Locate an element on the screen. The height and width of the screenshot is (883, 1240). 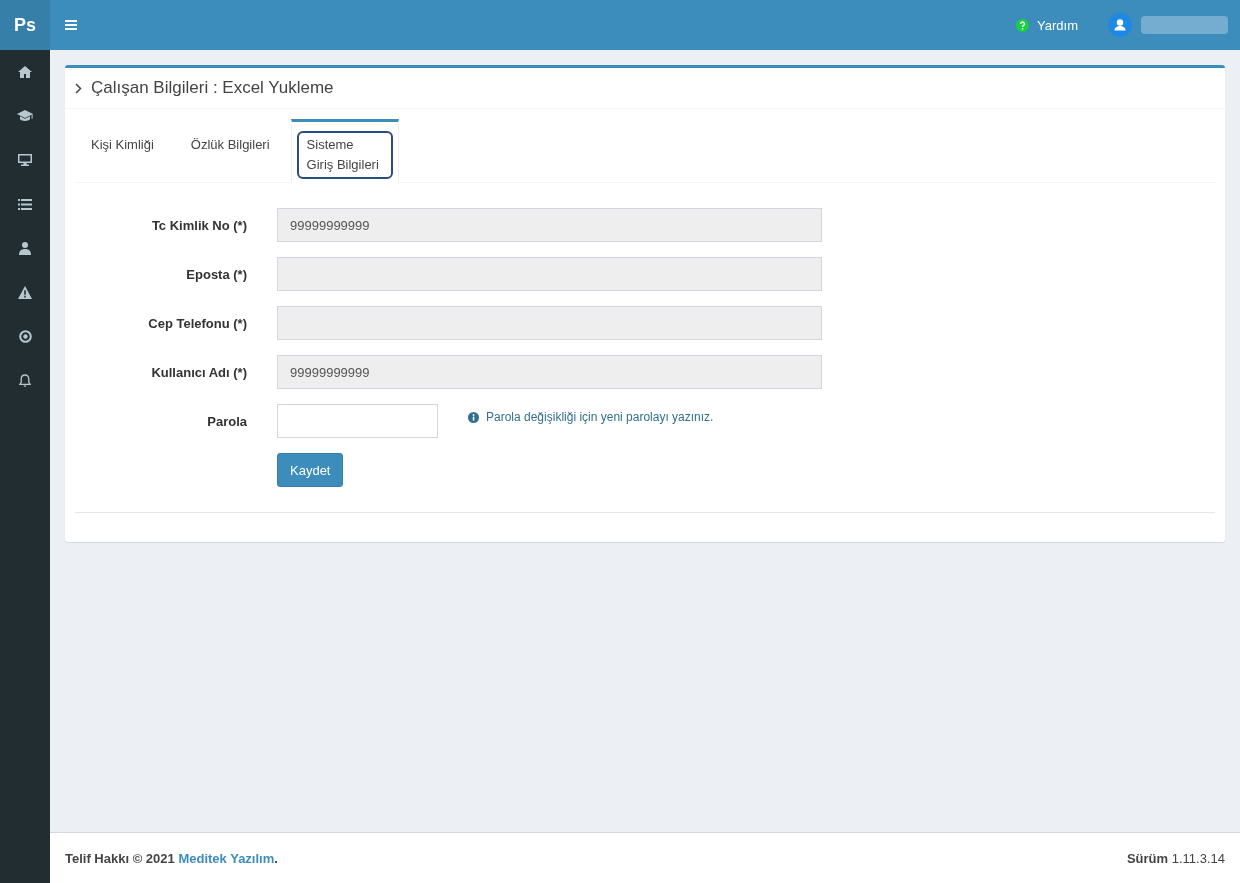
password-field is located at coordinates (357, 421).